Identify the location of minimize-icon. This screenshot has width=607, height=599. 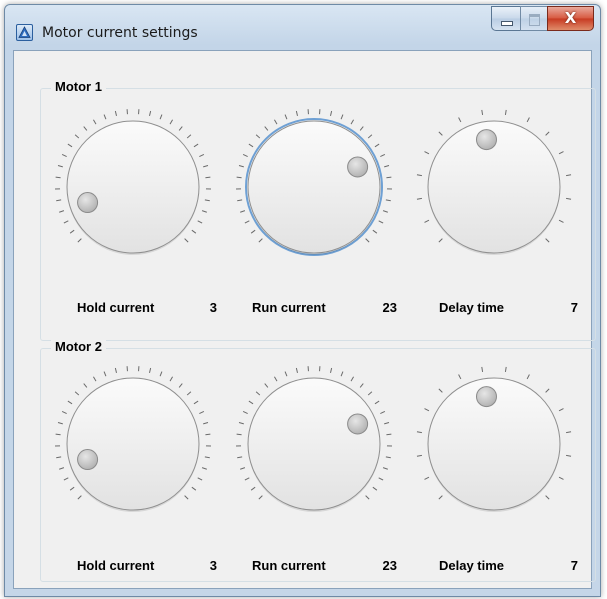
(507, 23).